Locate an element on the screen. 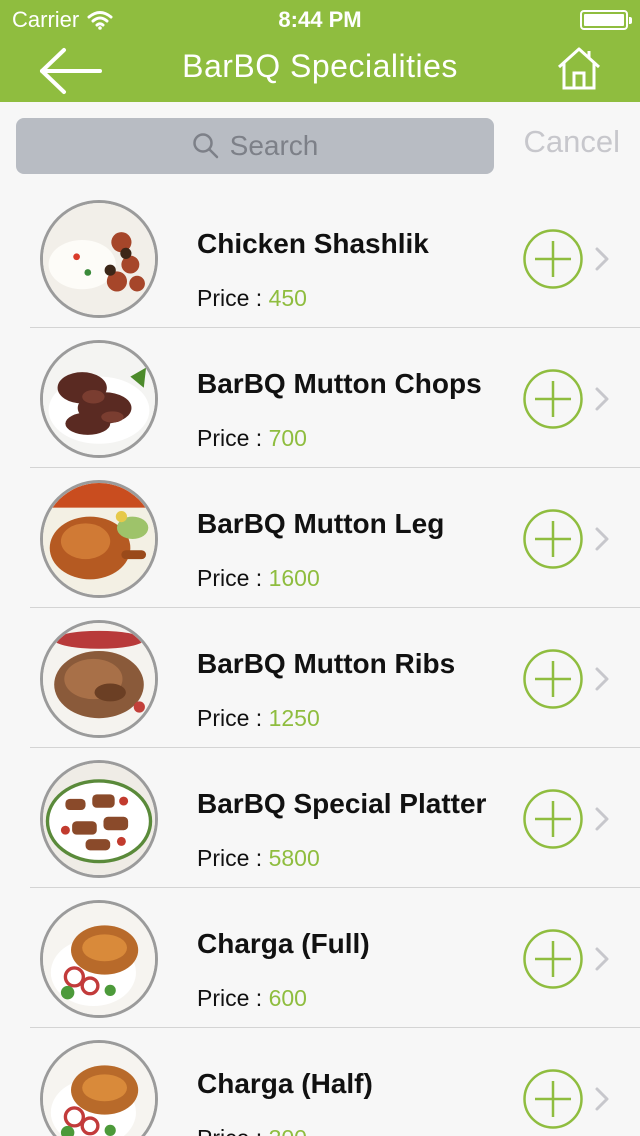  price-value: 1600 is located at coordinates (294, 578).